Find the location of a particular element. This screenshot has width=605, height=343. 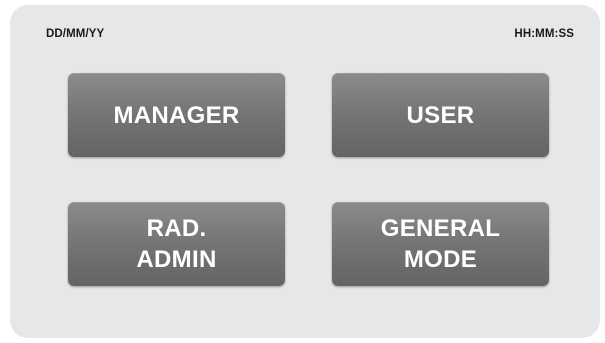

time-display: HH:MM:SS is located at coordinates (544, 34).